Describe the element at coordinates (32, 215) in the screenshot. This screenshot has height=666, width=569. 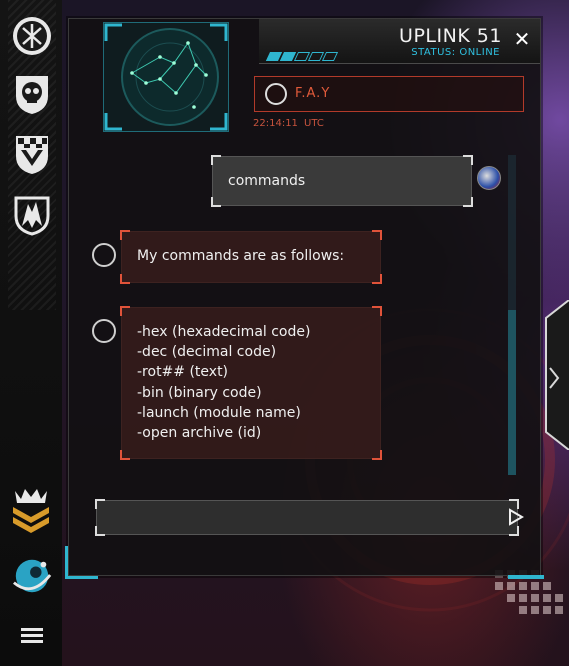
I see `wolf-emblem-icon` at that location.